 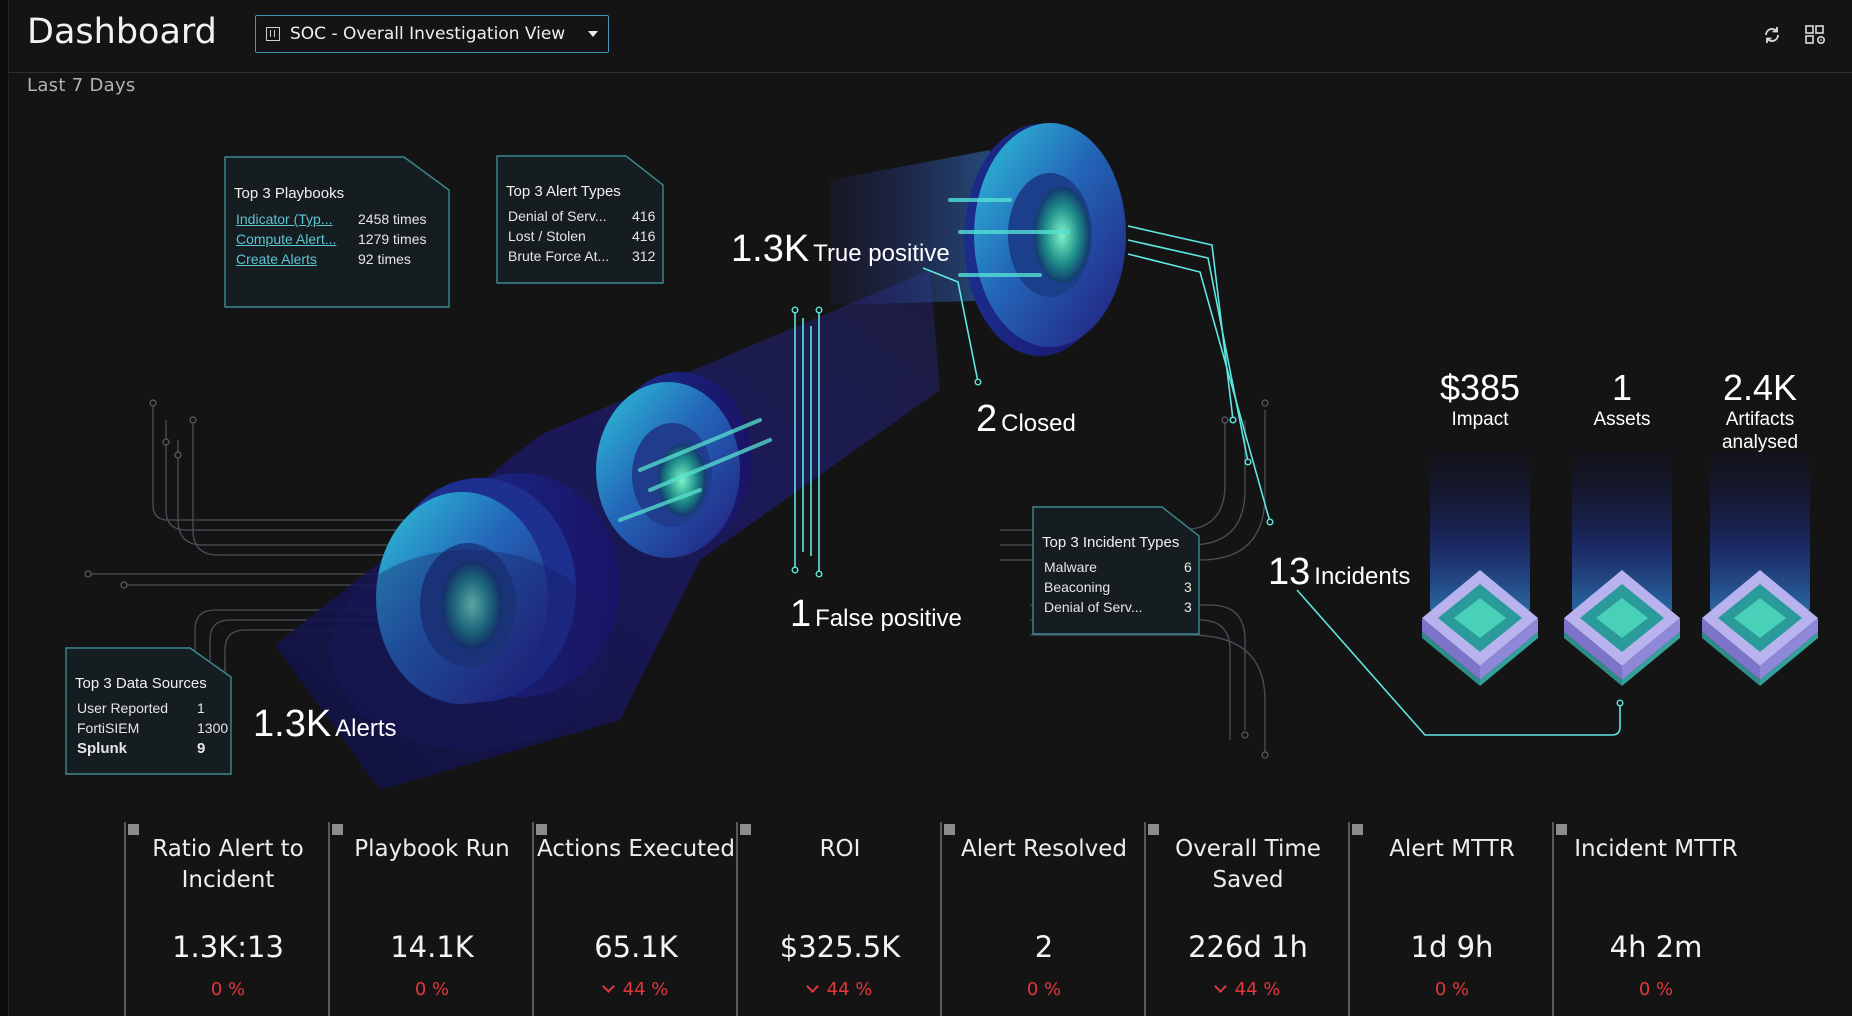 I want to click on impact-stat: $385 Impact, so click(x=1480, y=399).